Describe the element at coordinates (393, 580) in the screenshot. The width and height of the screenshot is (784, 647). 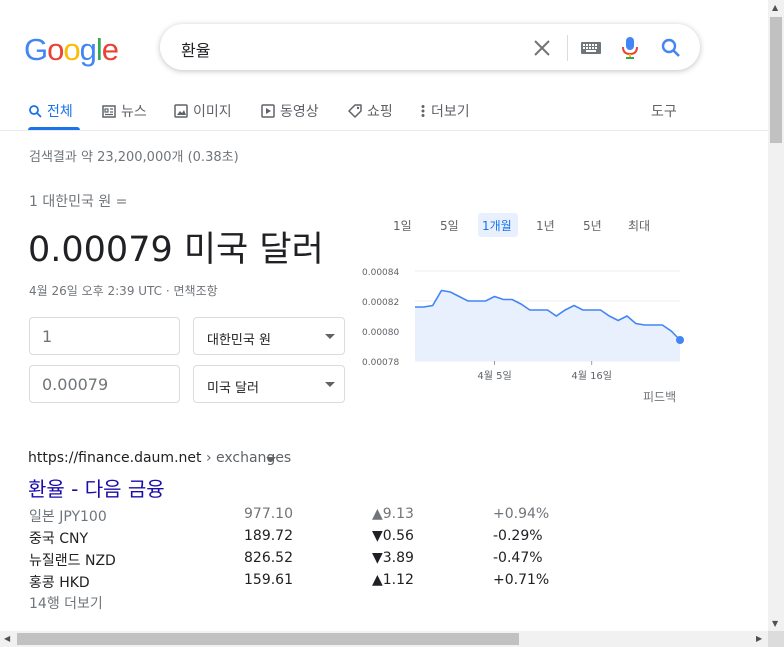
I see `row-change: ▲1.12` at that location.